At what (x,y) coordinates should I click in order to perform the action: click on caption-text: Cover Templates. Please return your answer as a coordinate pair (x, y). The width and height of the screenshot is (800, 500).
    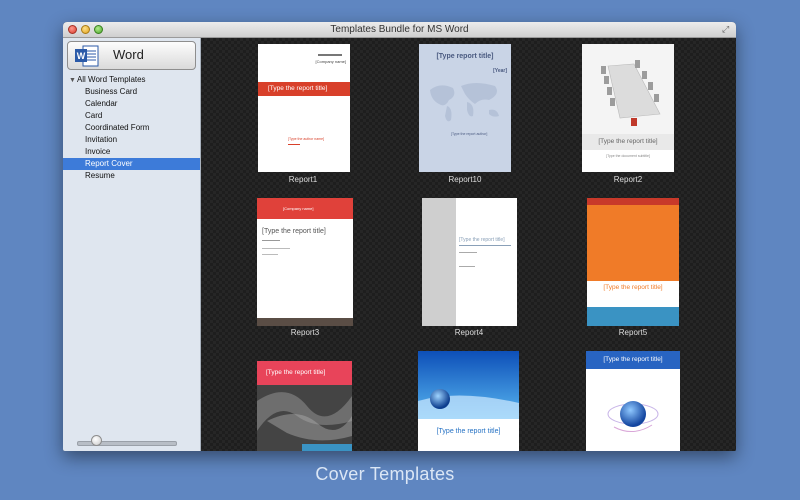
    Looking at the image, I should click on (385, 474).